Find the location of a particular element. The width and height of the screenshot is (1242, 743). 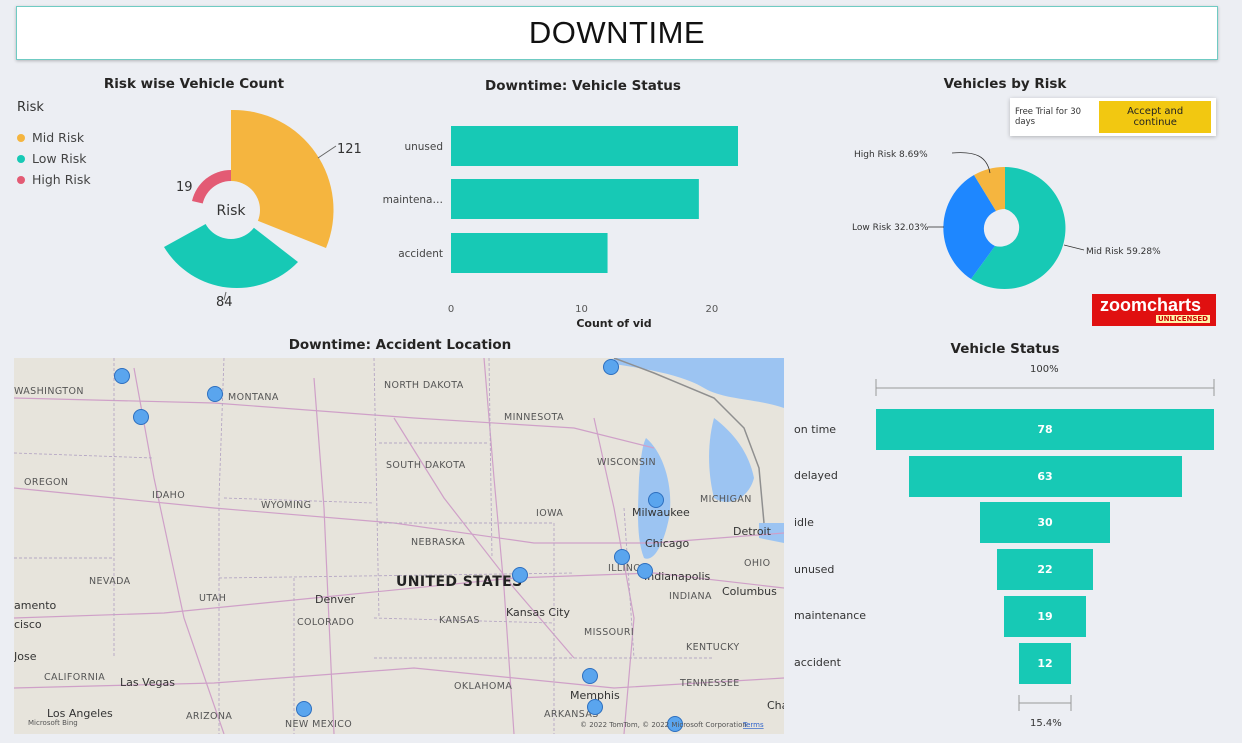

funnel-bar: 22 is located at coordinates (1045, 570).